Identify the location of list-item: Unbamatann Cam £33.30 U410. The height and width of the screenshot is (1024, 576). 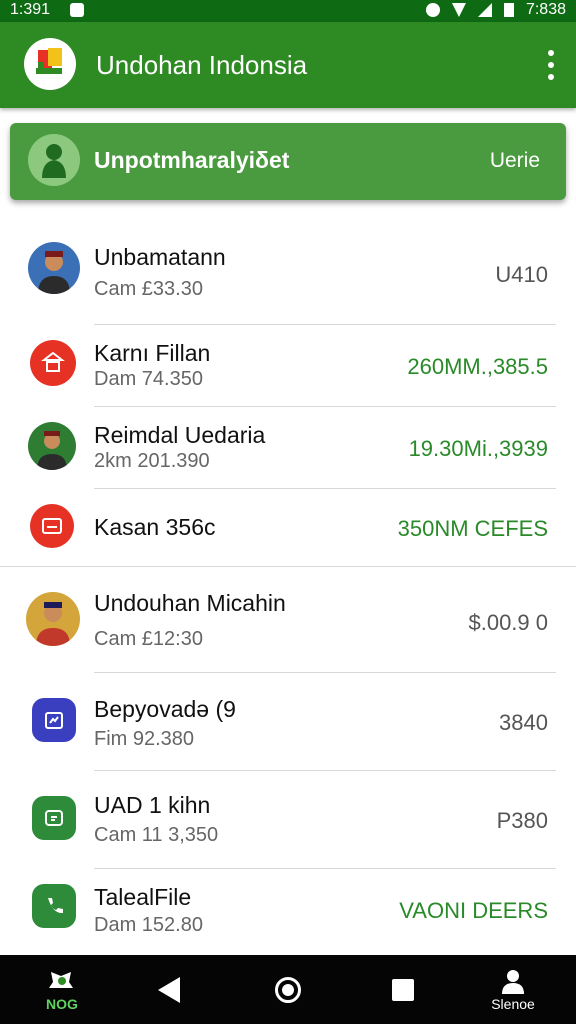
(288, 278).